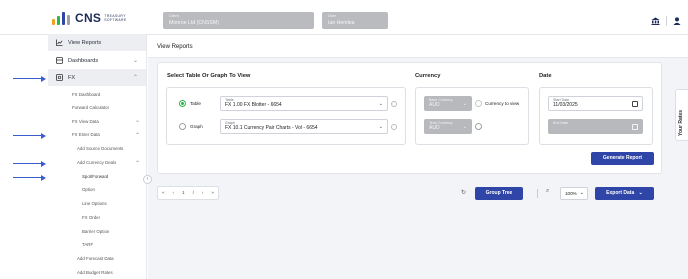  What do you see at coordinates (183, 193) in the screenshot?
I see `current-page: 1` at bounding box center [183, 193].